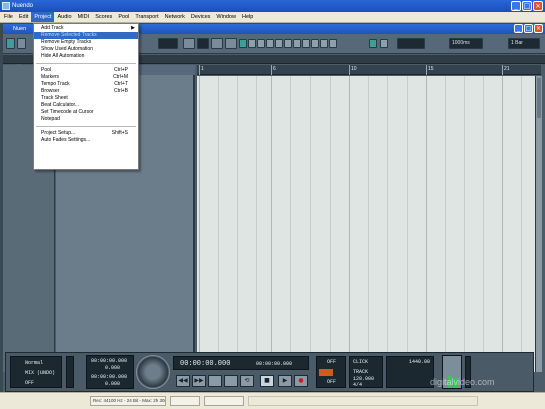 Image resolution: width=545 pixels, height=409 pixels. I want to click on menu-edit: Edit, so click(23, 17).